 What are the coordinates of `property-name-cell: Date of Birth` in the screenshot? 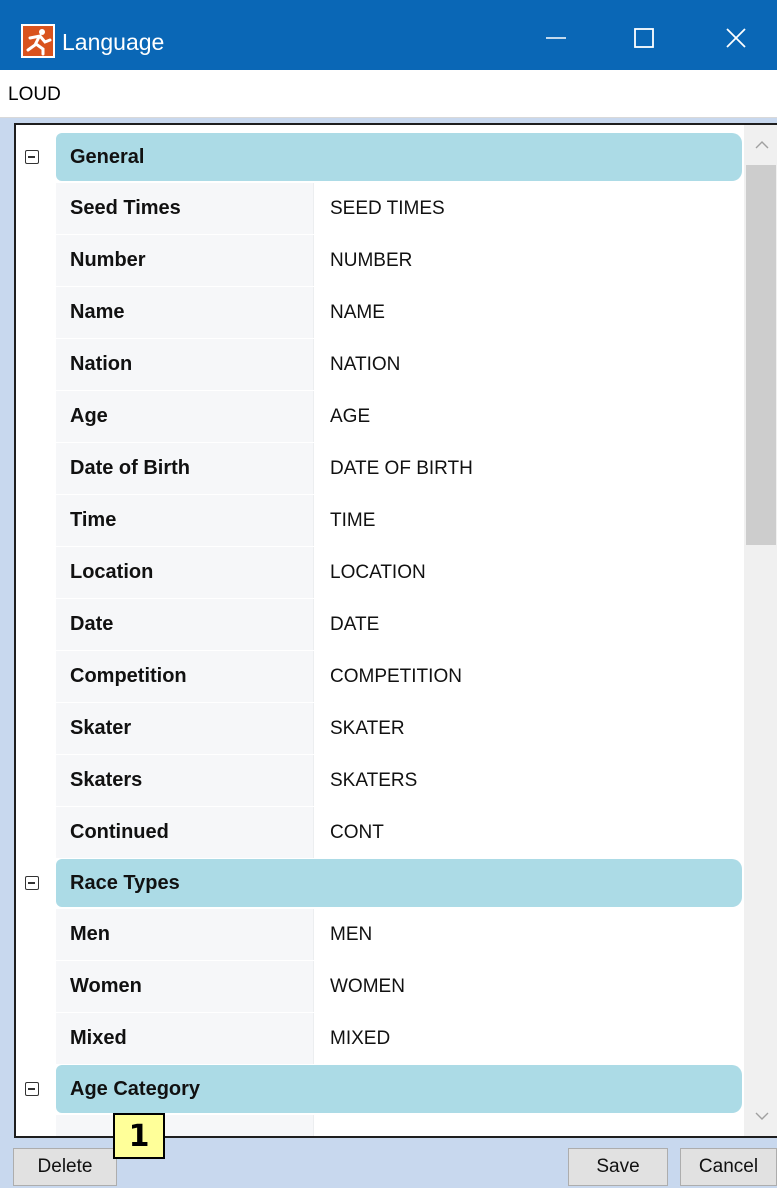 It's located at (184, 468).